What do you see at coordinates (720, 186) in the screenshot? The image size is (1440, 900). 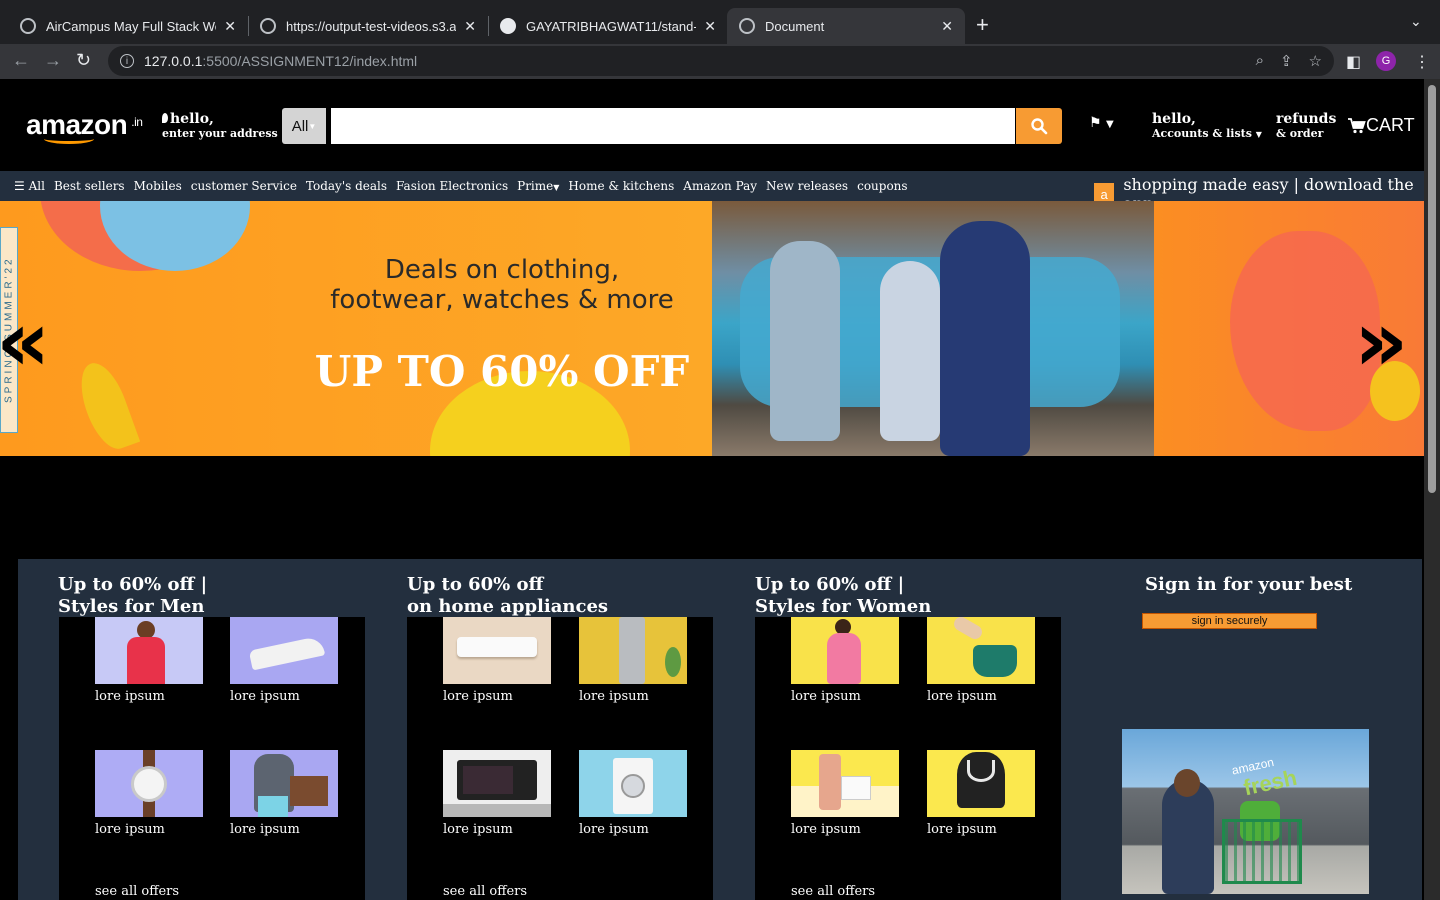 I see `nav-item: Amazon Pay` at bounding box center [720, 186].